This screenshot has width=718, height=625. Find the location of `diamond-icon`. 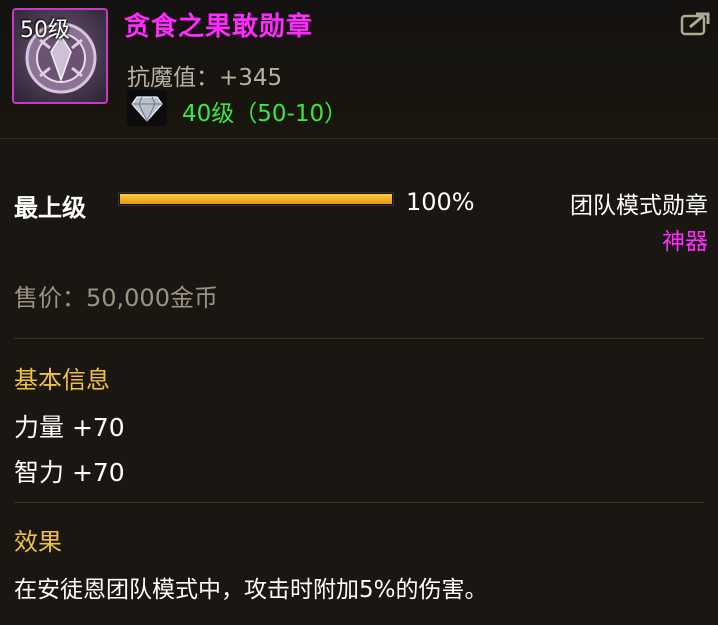

diamond-icon is located at coordinates (147, 109).